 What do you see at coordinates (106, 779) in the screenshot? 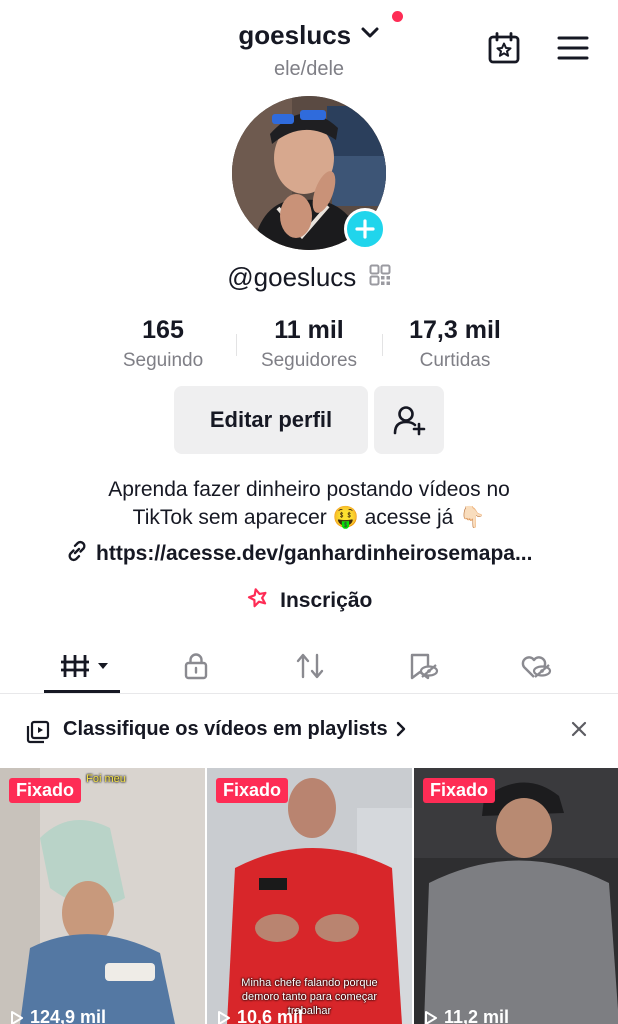
I see `video-overlay-text: Foi meu` at bounding box center [106, 779].